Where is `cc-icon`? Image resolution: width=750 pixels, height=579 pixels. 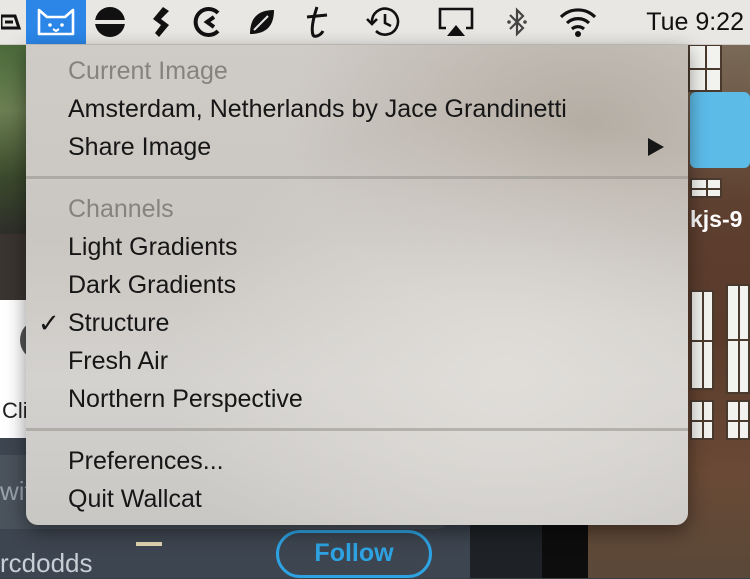
cc-icon is located at coordinates (208, 22).